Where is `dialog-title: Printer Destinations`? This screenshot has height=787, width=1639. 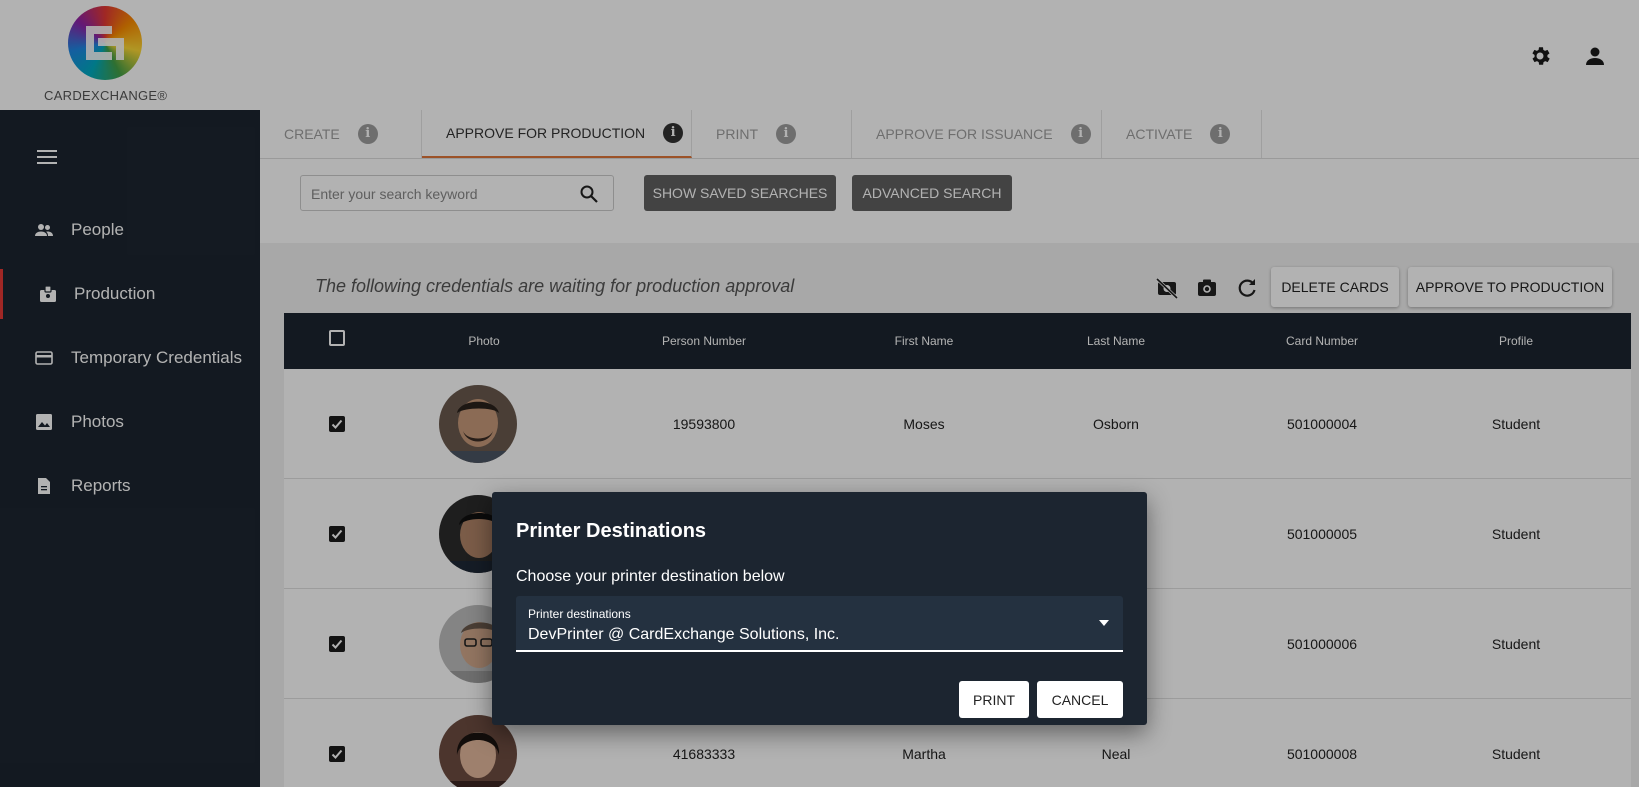 dialog-title: Printer Destinations is located at coordinates (611, 531).